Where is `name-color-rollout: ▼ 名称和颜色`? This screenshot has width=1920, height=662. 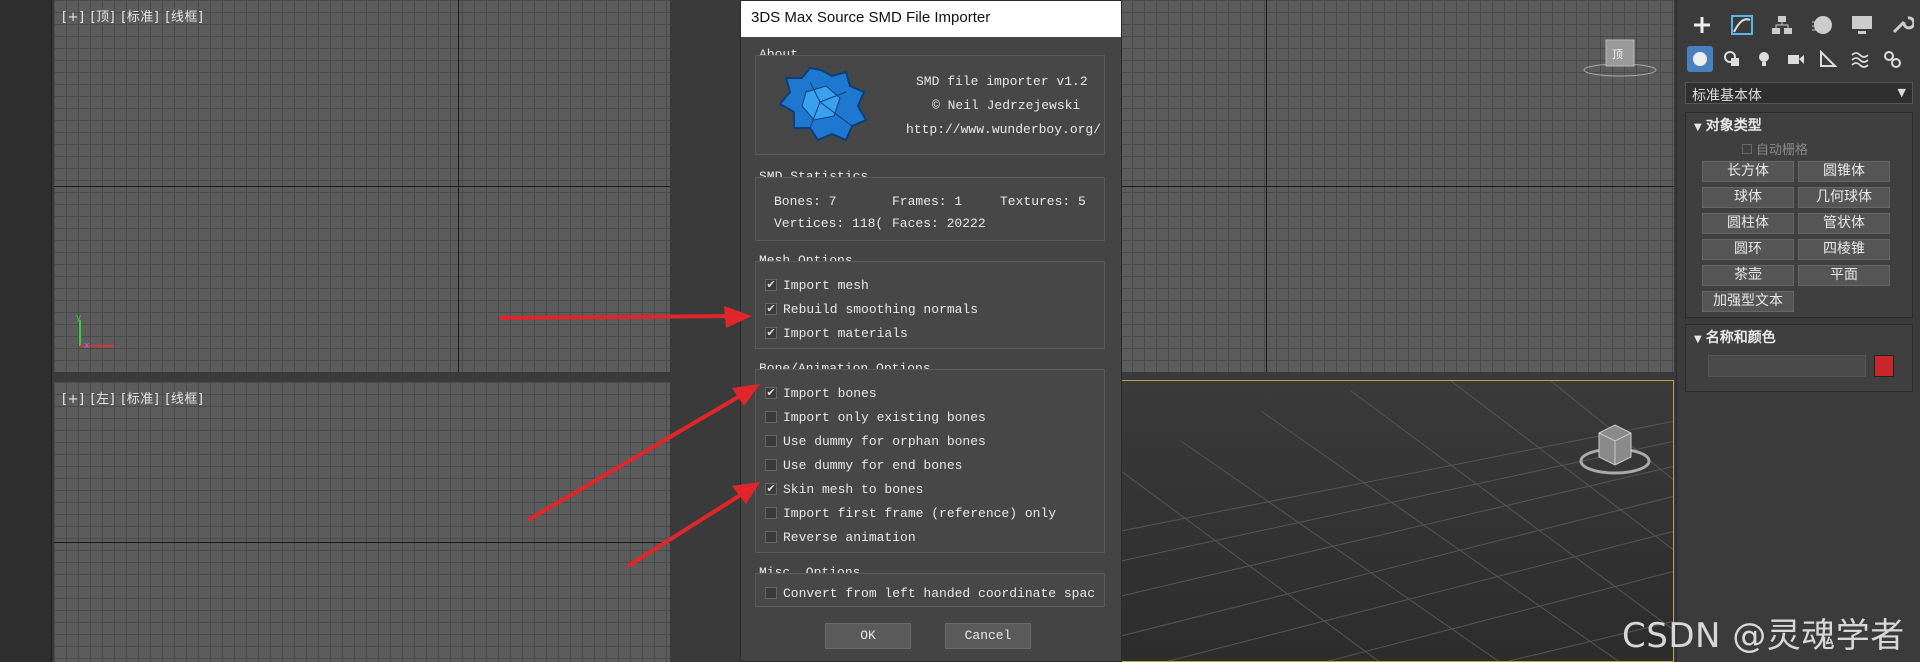 name-color-rollout: ▼ 名称和颜色 is located at coordinates (1799, 358).